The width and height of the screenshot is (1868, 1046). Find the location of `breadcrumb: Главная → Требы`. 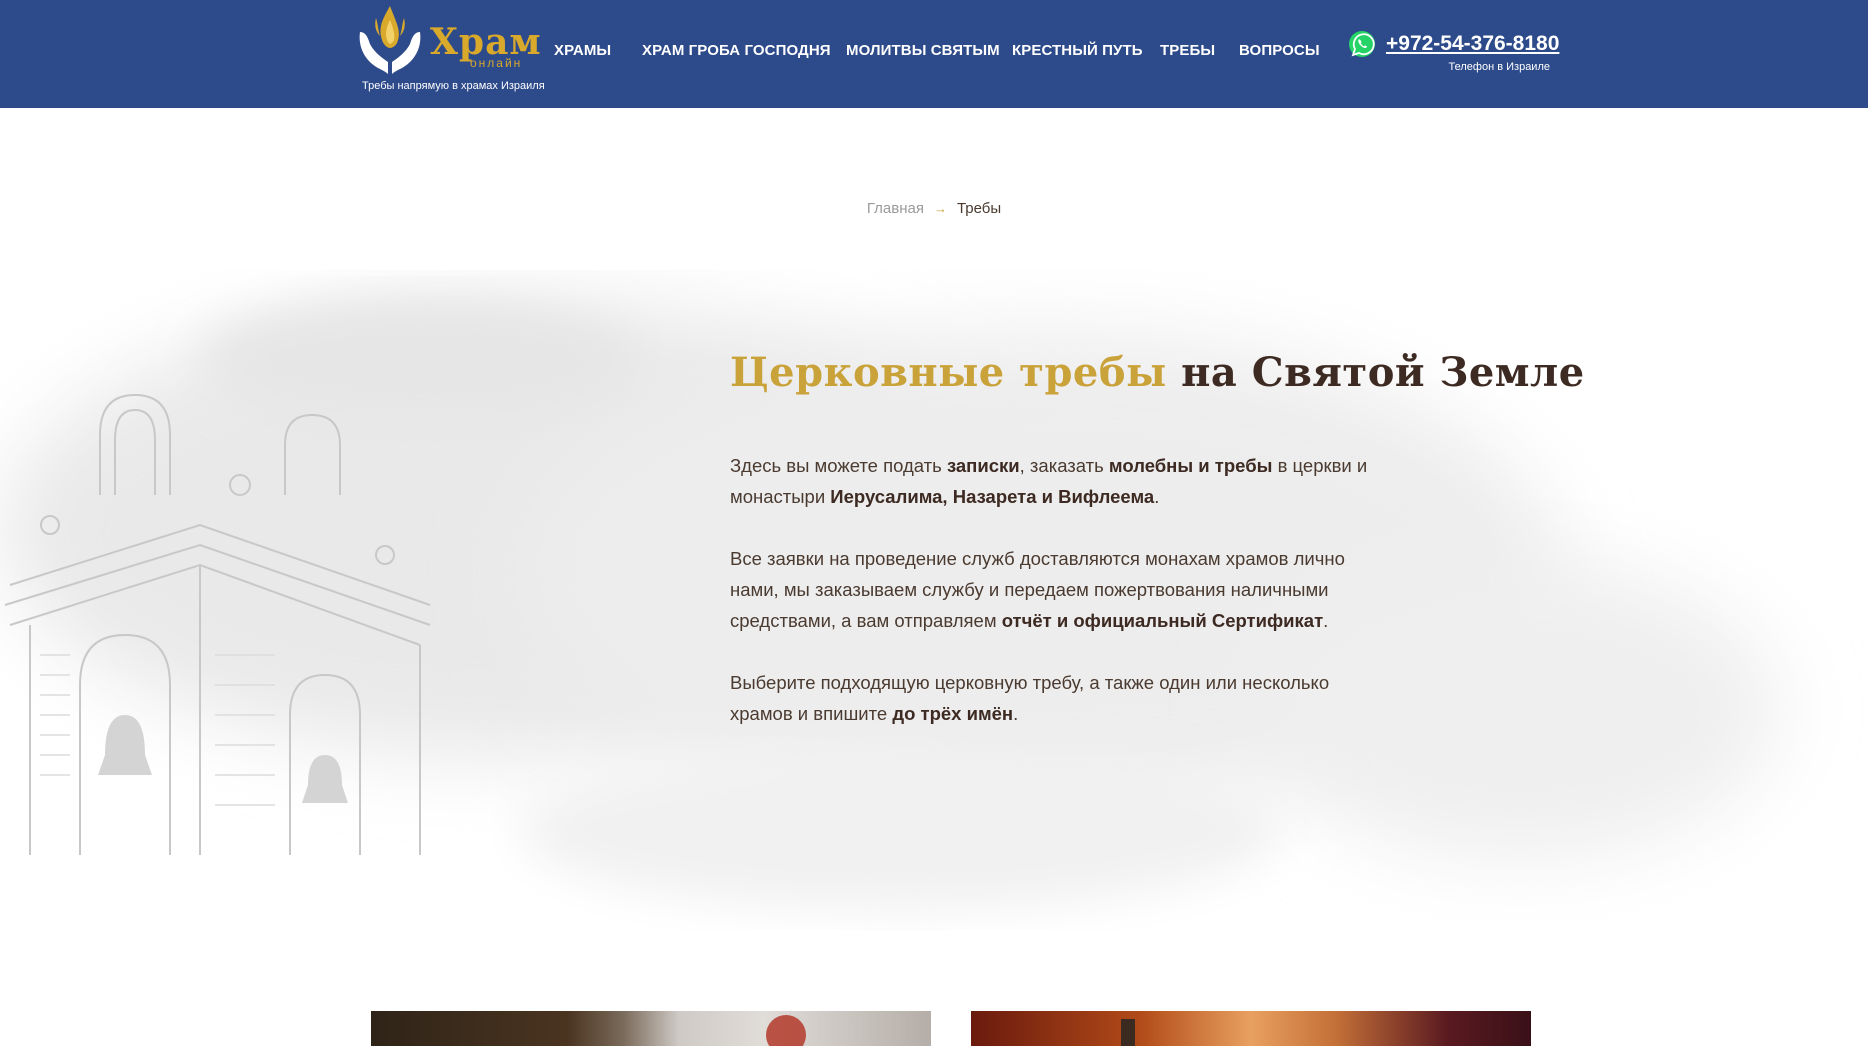

breadcrumb: Главная → Требы is located at coordinates (934, 208).